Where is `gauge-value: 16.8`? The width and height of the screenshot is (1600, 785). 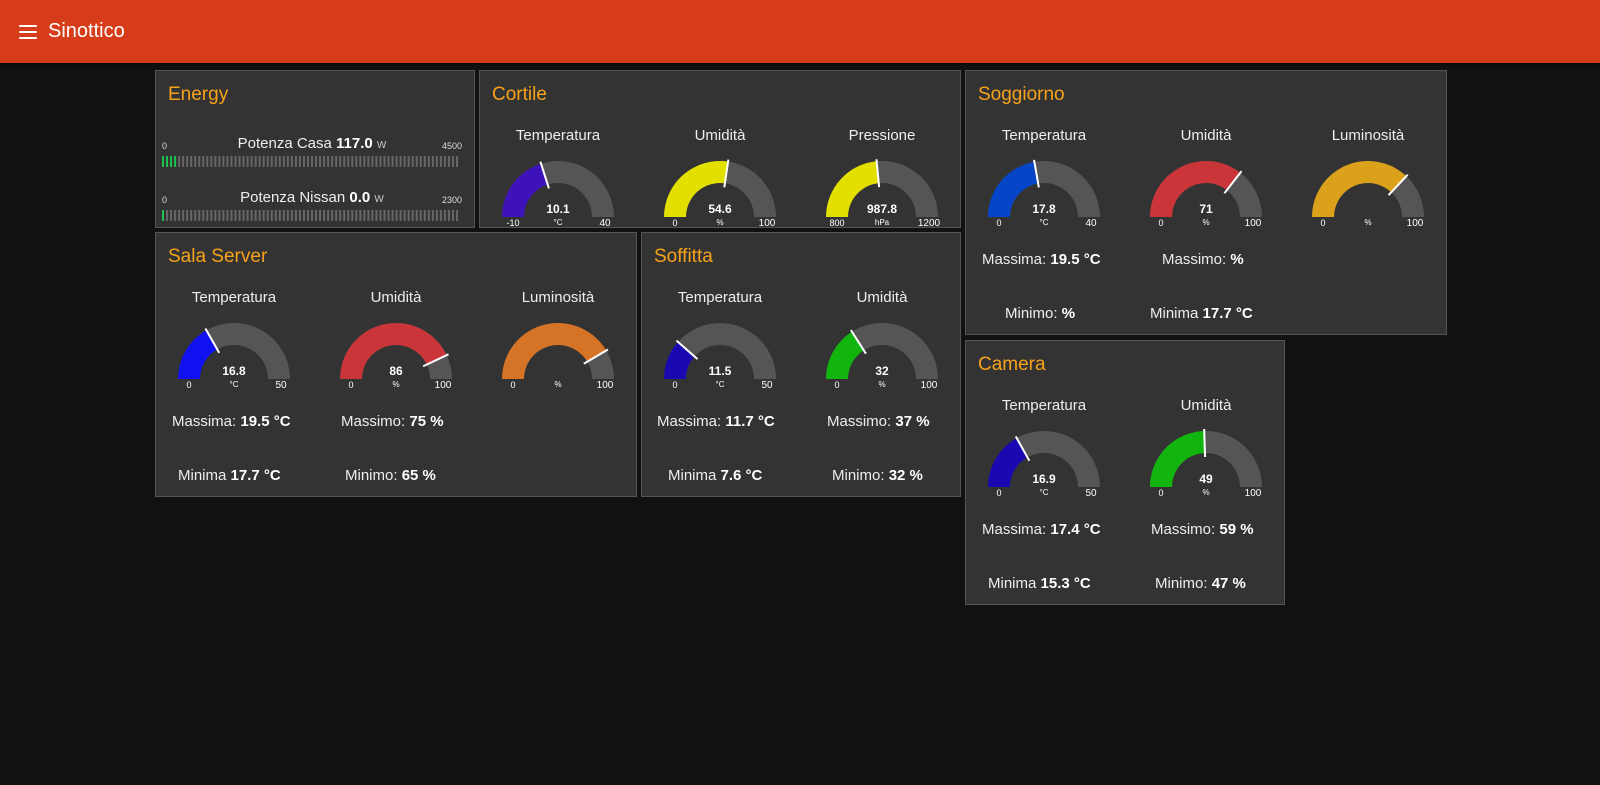
gauge-value: 16.8 is located at coordinates (234, 371).